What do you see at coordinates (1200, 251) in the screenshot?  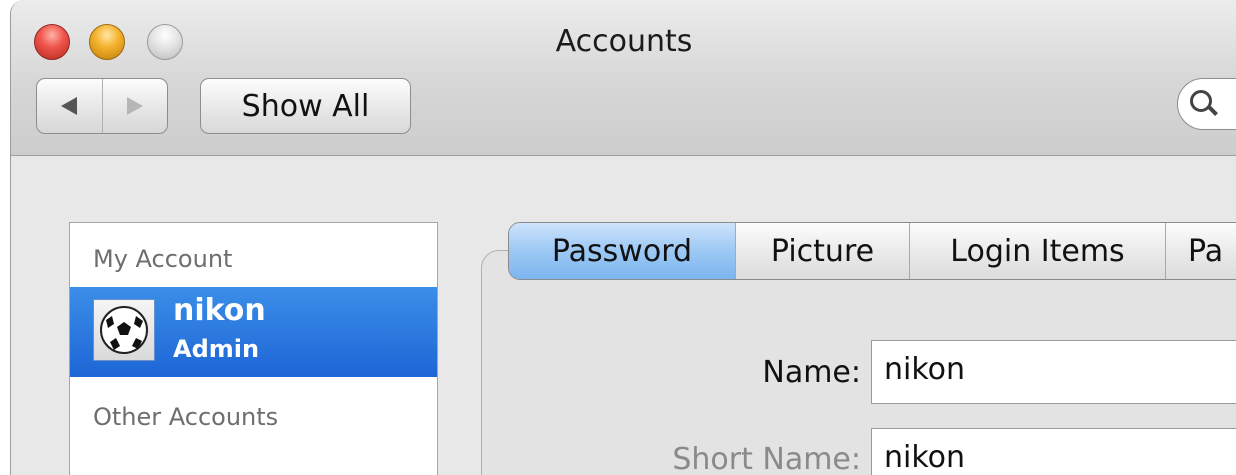 I see `tab-parental-controls: Pa` at bounding box center [1200, 251].